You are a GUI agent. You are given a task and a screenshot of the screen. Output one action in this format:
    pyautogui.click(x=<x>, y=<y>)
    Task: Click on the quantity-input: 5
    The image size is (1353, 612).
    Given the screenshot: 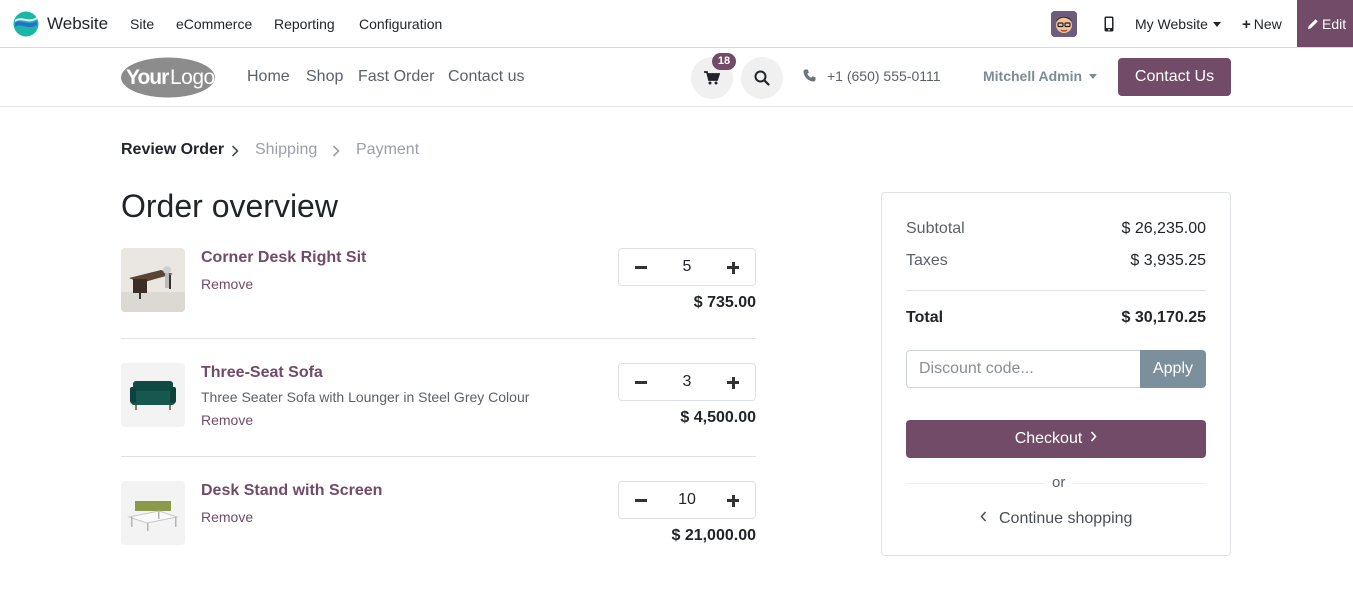 What is the action you would take?
    pyautogui.click(x=687, y=267)
    